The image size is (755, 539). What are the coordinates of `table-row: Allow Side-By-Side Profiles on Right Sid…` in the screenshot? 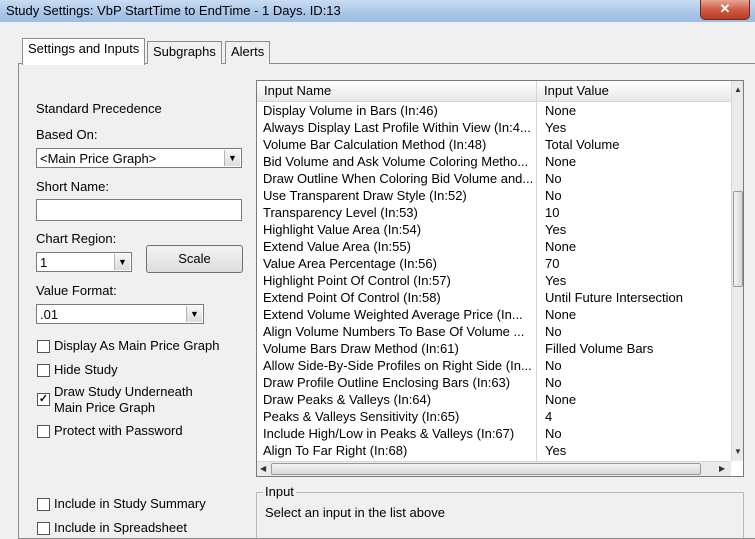 It's located at (494, 365).